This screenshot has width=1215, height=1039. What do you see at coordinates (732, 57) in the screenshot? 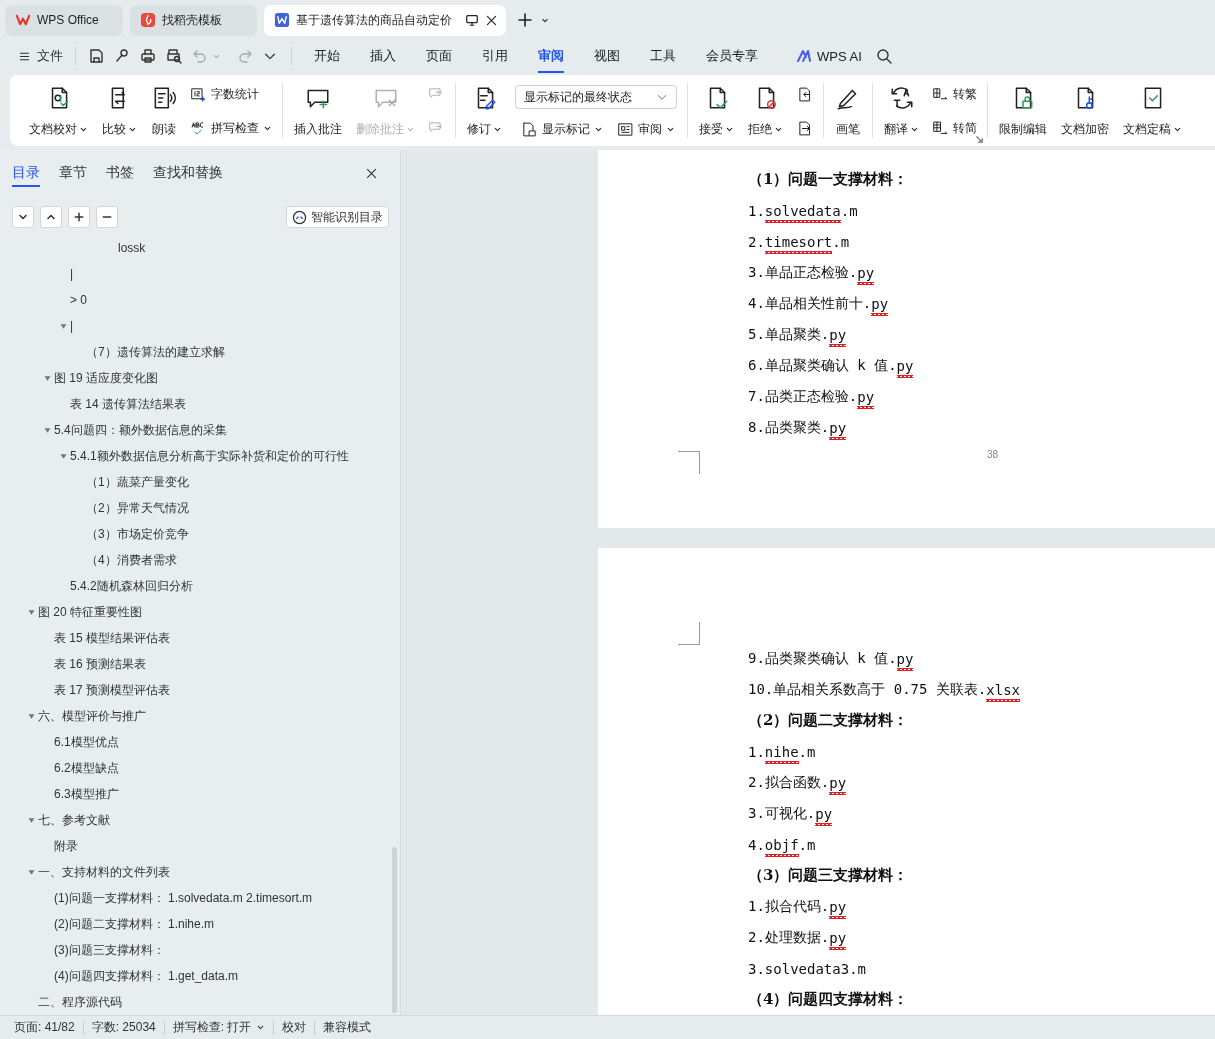
I see `ribbon-tab: 会员专享` at bounding box center [732, 57].